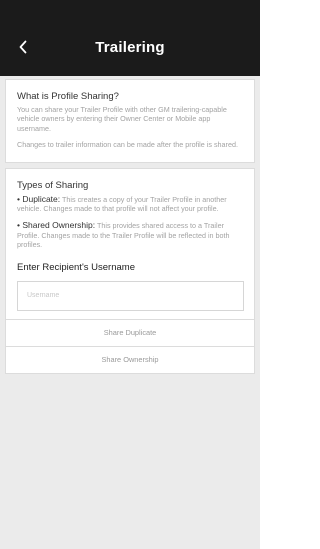  Describe the element at coordinates (130, 359) in the screenshot. I see `share-ownership-button: Share Ownership` at that location.